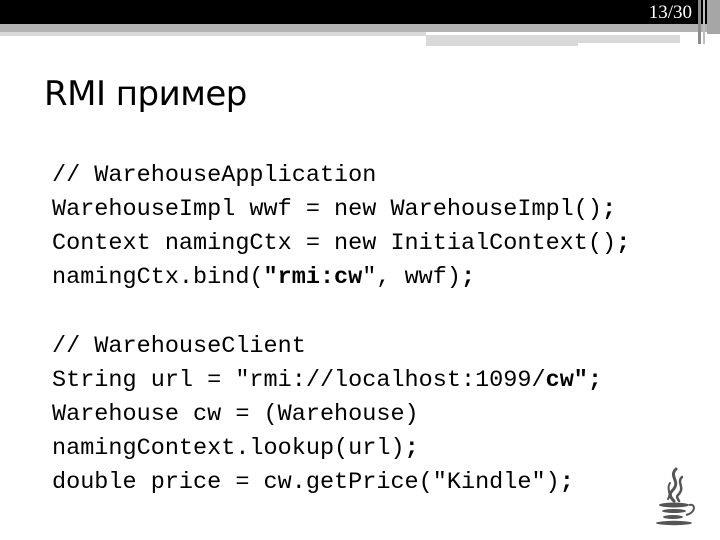 This screenshot has width=720, height=540. Describe the element at coordinates (360, 12) in the screenshot. I see `header-black-band` at that location.